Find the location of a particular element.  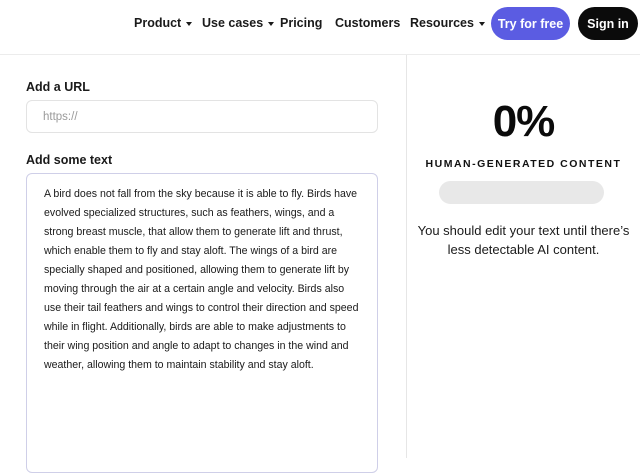

nav-pricing: Pricing is located at coordinates (301, 23).